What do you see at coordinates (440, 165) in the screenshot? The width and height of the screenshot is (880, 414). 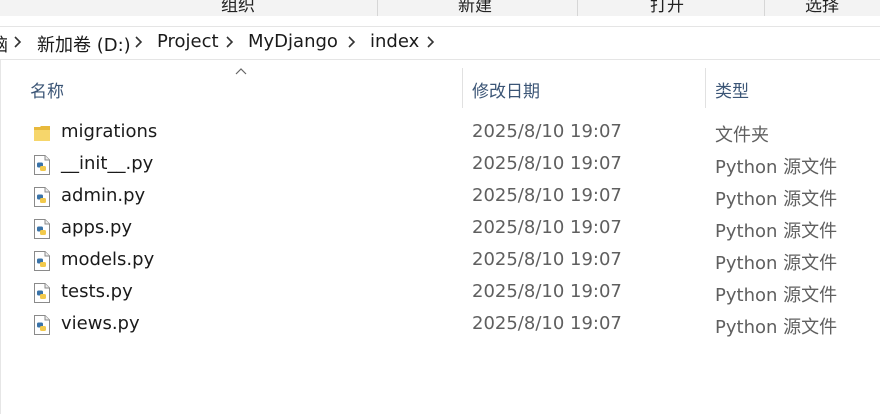 I see `list-item: __init__.py 2025/8/10 19:07 Python 源文件` at bounding box center [440, 165].